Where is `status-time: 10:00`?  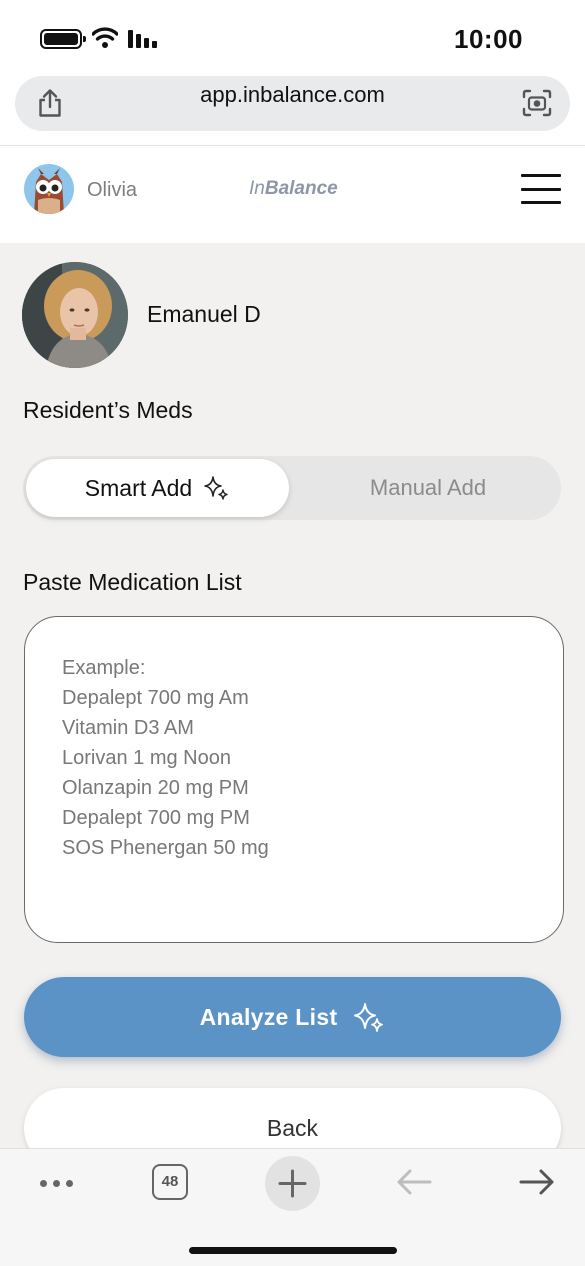
status-time: 10:00 is located at coordinates (488, 39).